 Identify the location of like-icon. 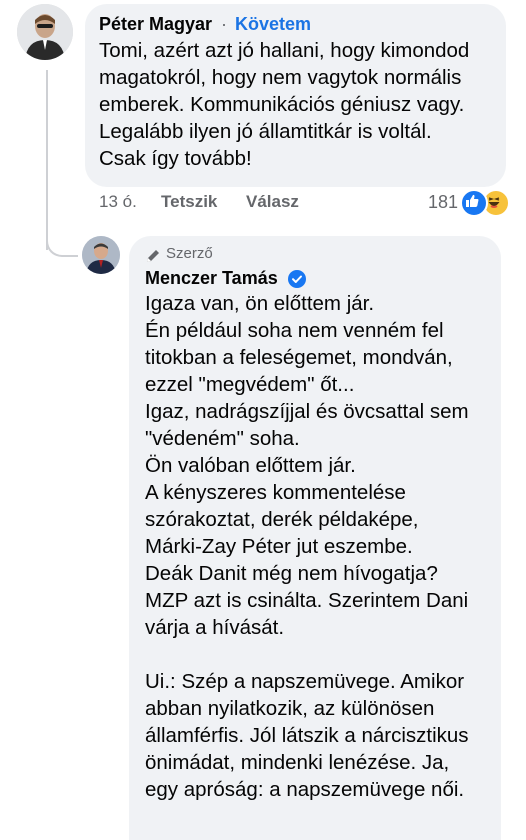
(474, 203).